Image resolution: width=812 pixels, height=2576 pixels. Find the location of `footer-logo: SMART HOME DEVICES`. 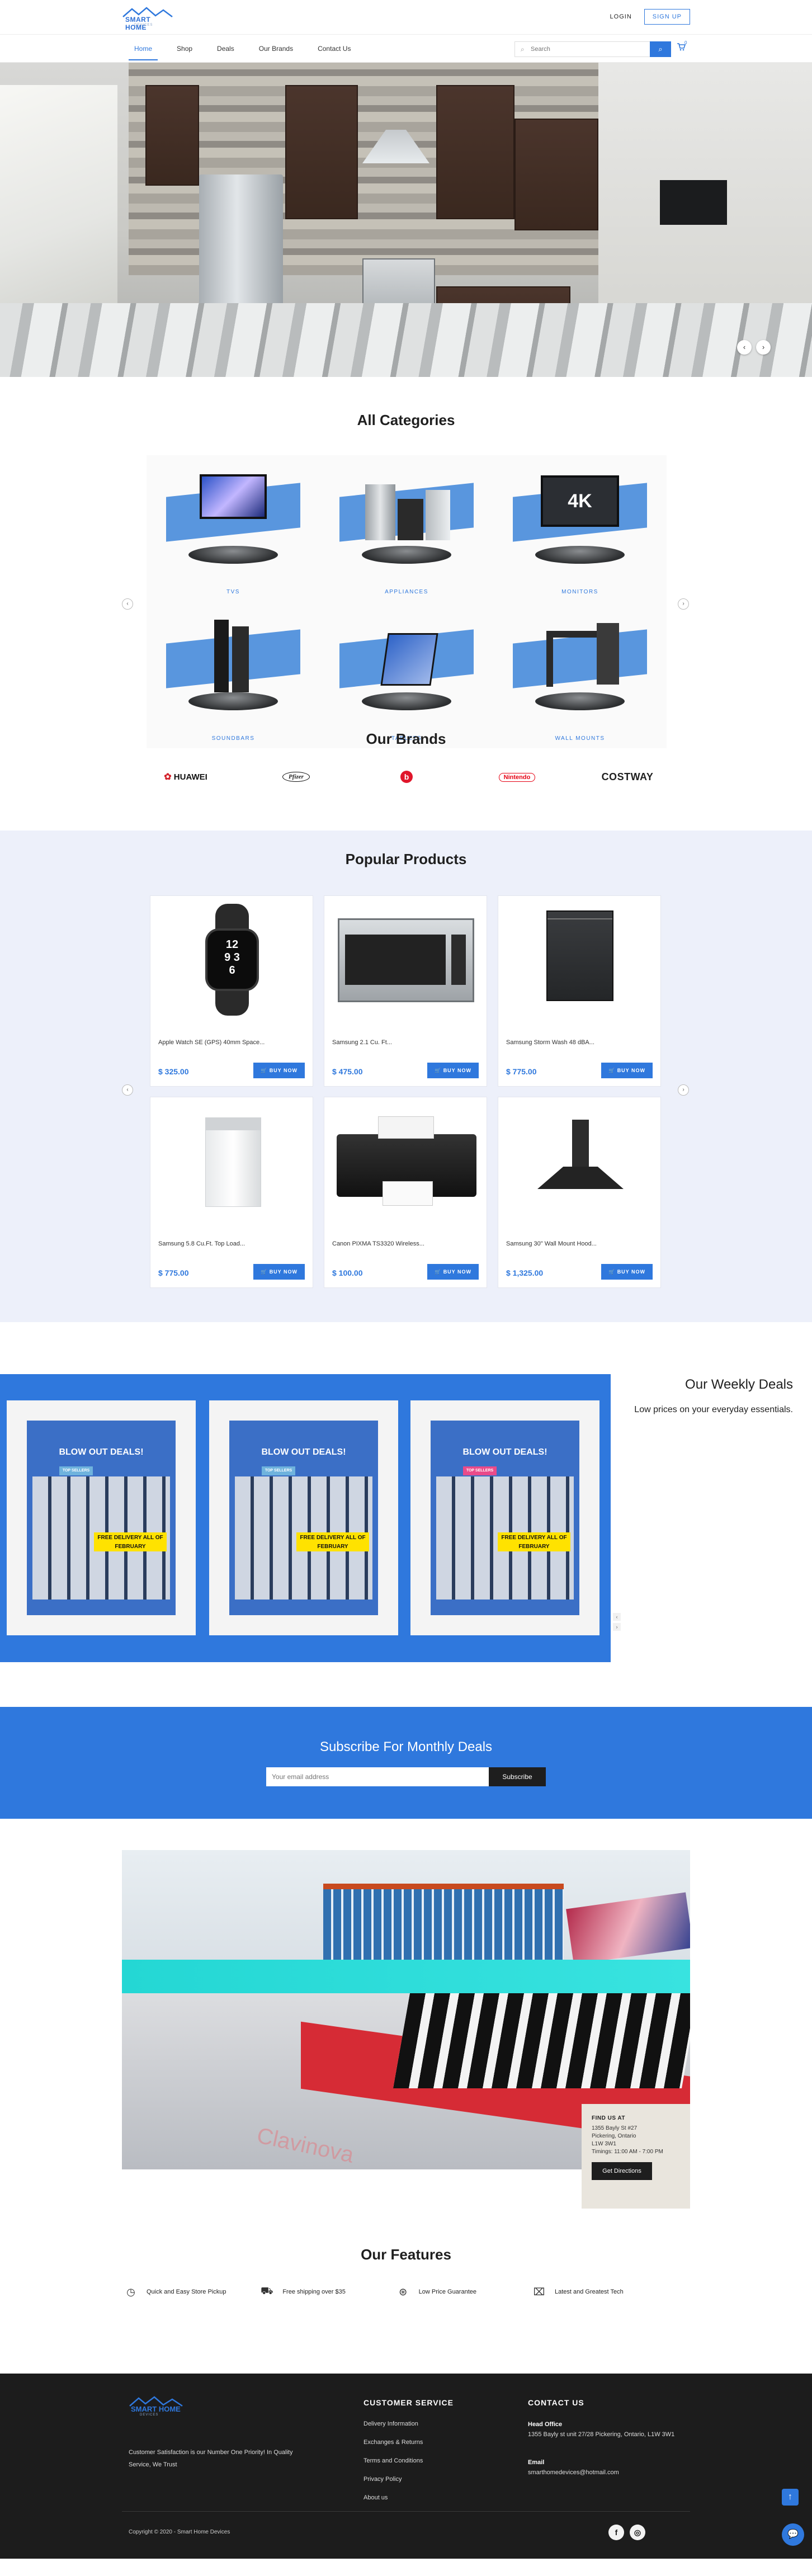

footer-logo: SMART HOME DEVICES is located at coordinates (162, 2407).